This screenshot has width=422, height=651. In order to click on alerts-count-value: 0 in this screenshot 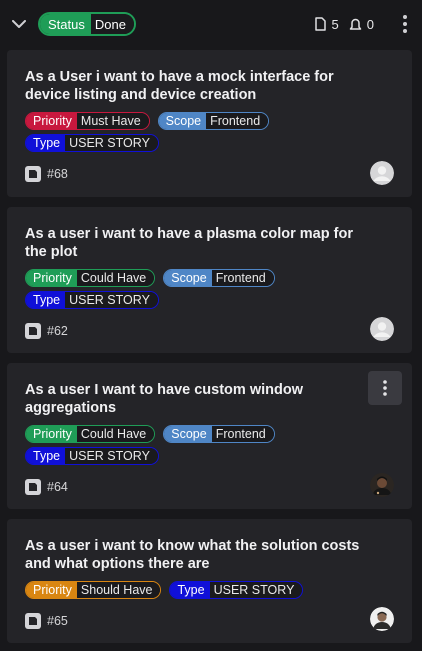, I will do `click(370, 24)`.